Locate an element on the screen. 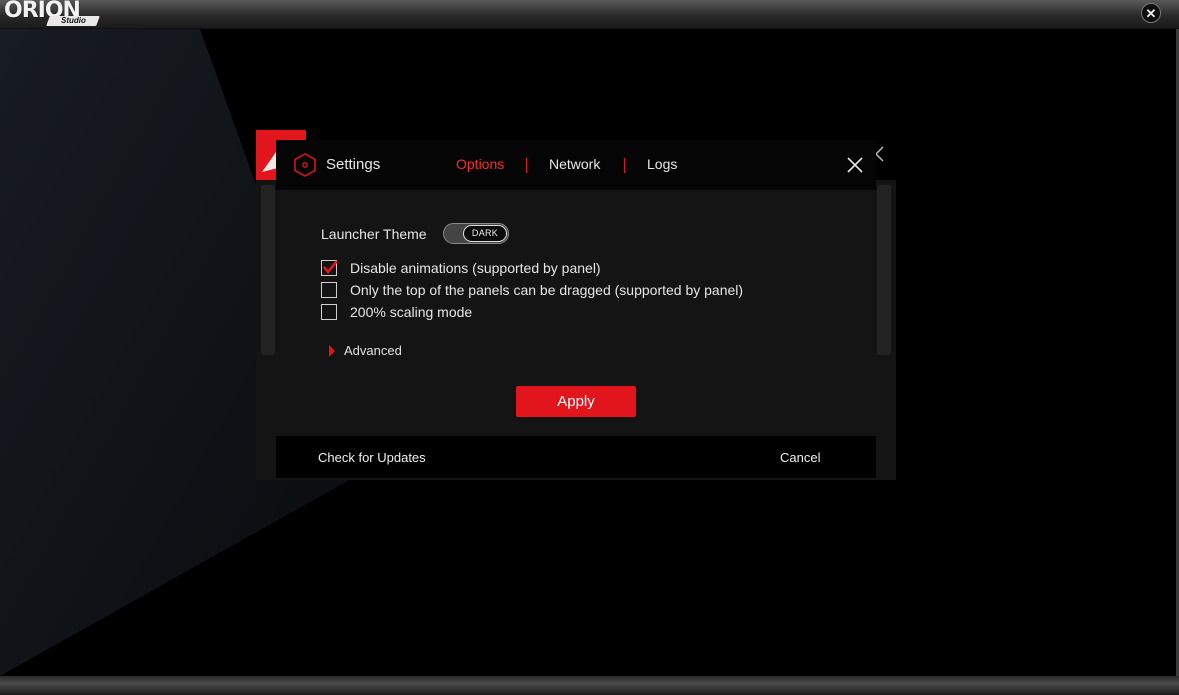 Image resolution: width=1179 pixels, height=695 pixels. launcher-theme-label: Launcher Theme is located at coordinates (374, 234).